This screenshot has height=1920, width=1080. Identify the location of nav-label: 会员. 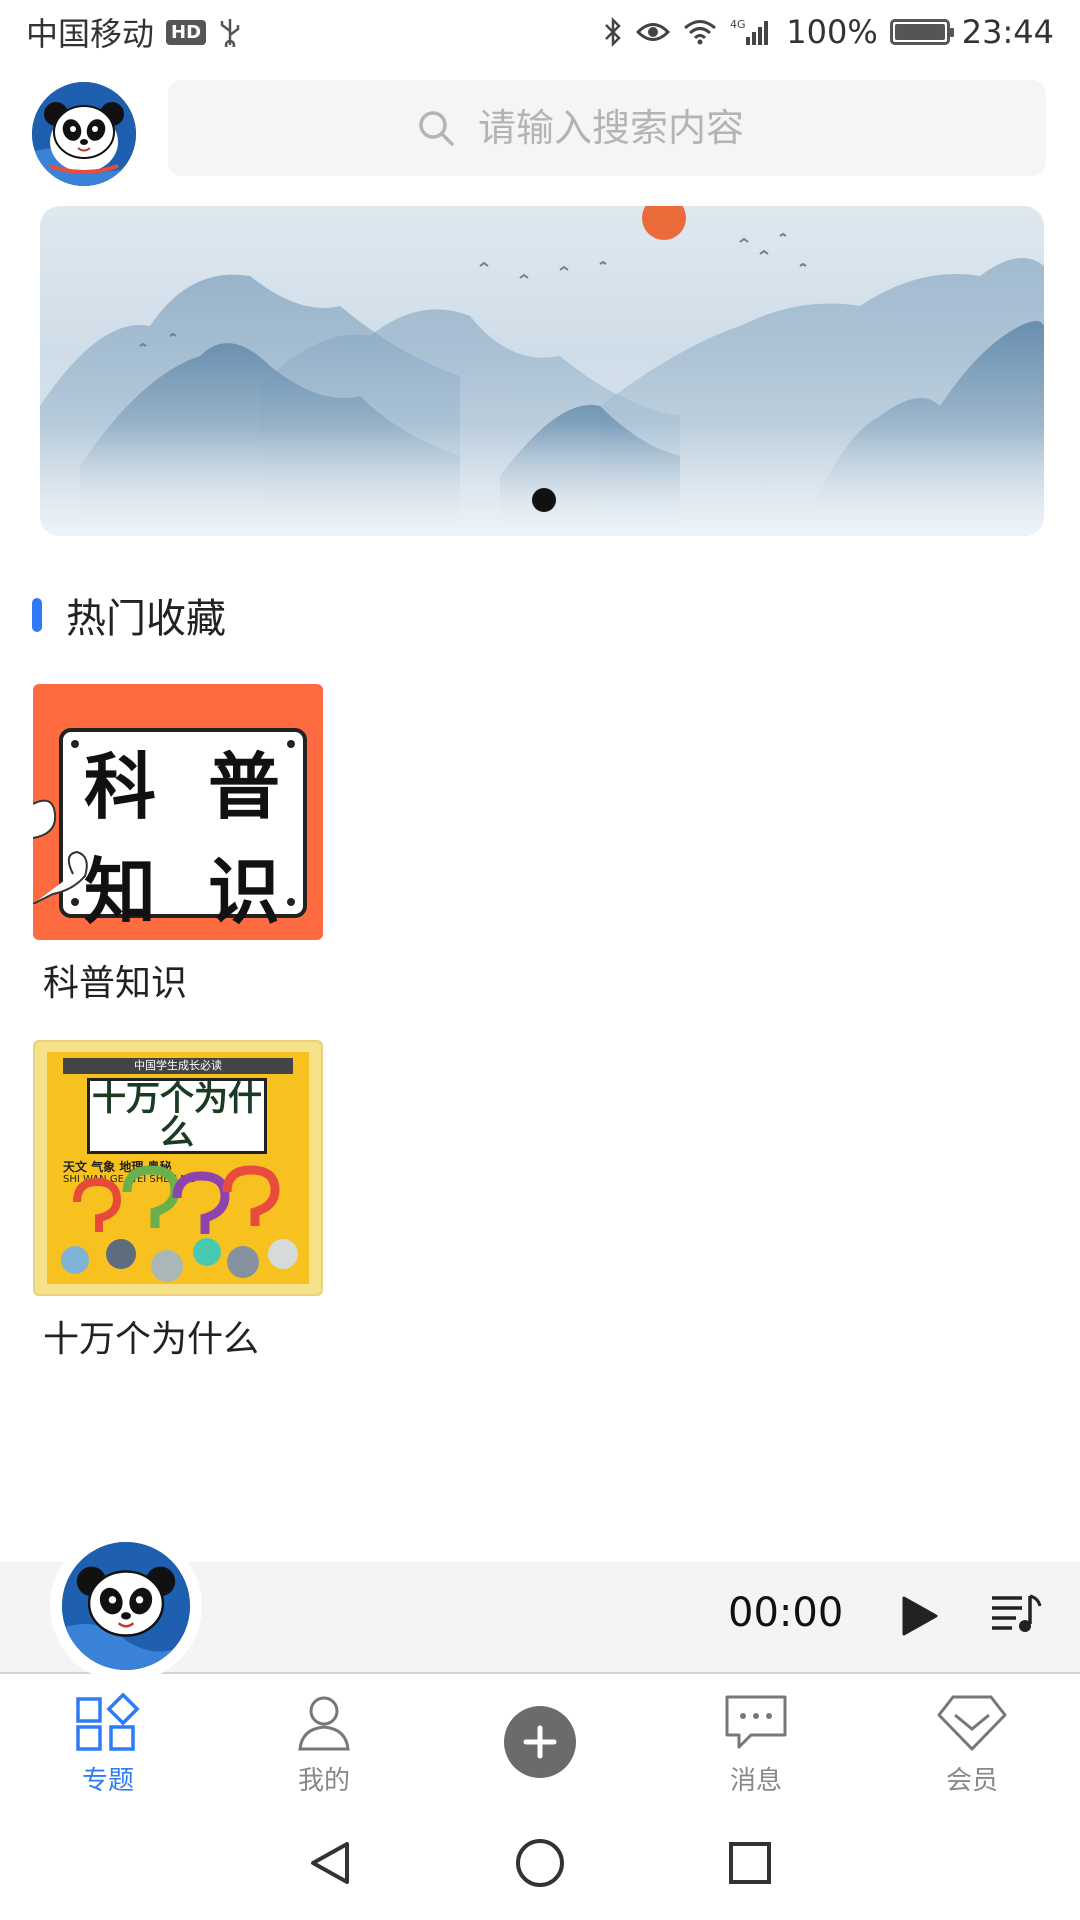
(971, 1781).